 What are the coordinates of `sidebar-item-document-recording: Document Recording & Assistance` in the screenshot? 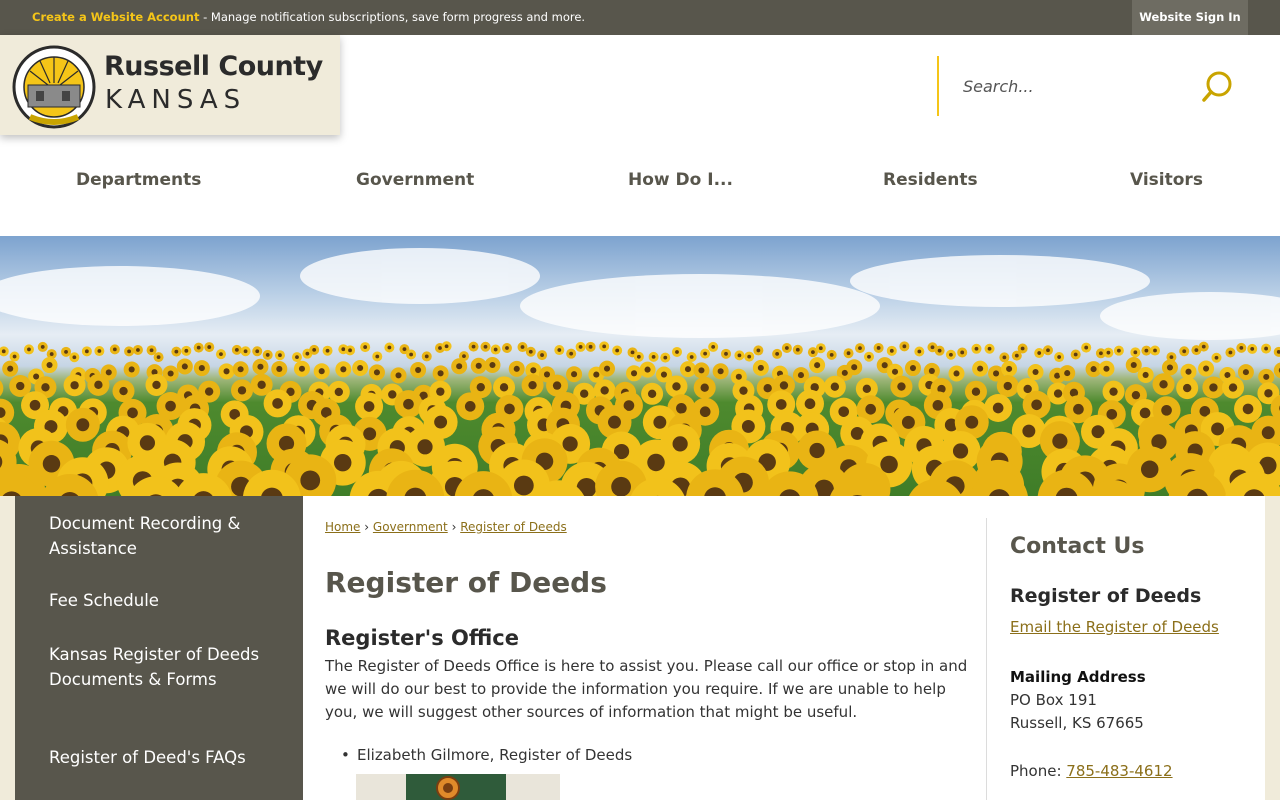 It's located at (159, 536).